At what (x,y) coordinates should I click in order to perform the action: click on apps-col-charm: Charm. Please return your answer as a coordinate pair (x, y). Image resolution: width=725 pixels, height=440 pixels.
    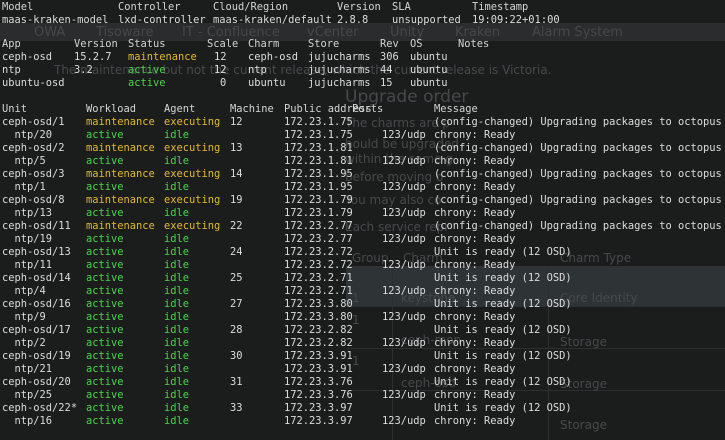
    Looking at the image, I should click on (264, 44).